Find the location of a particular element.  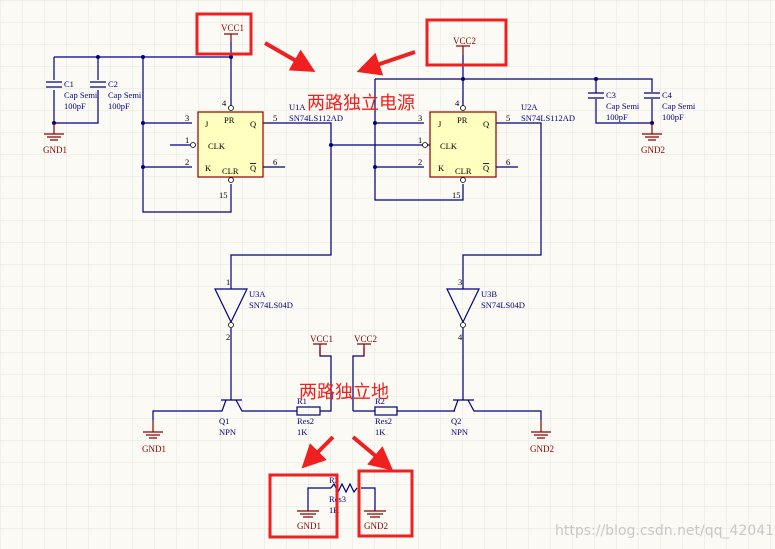

u2a-pin-qbar: Q is located at coordinates (486, 168).